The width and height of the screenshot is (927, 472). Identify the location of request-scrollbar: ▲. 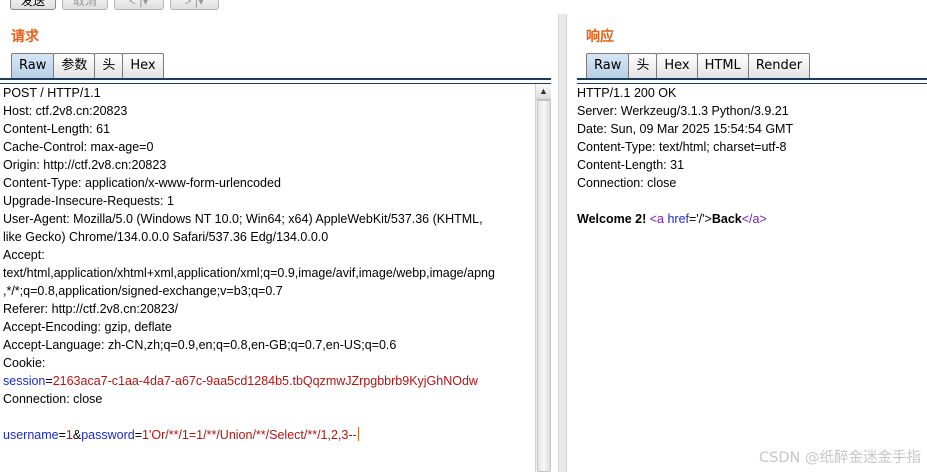
(543, 278).